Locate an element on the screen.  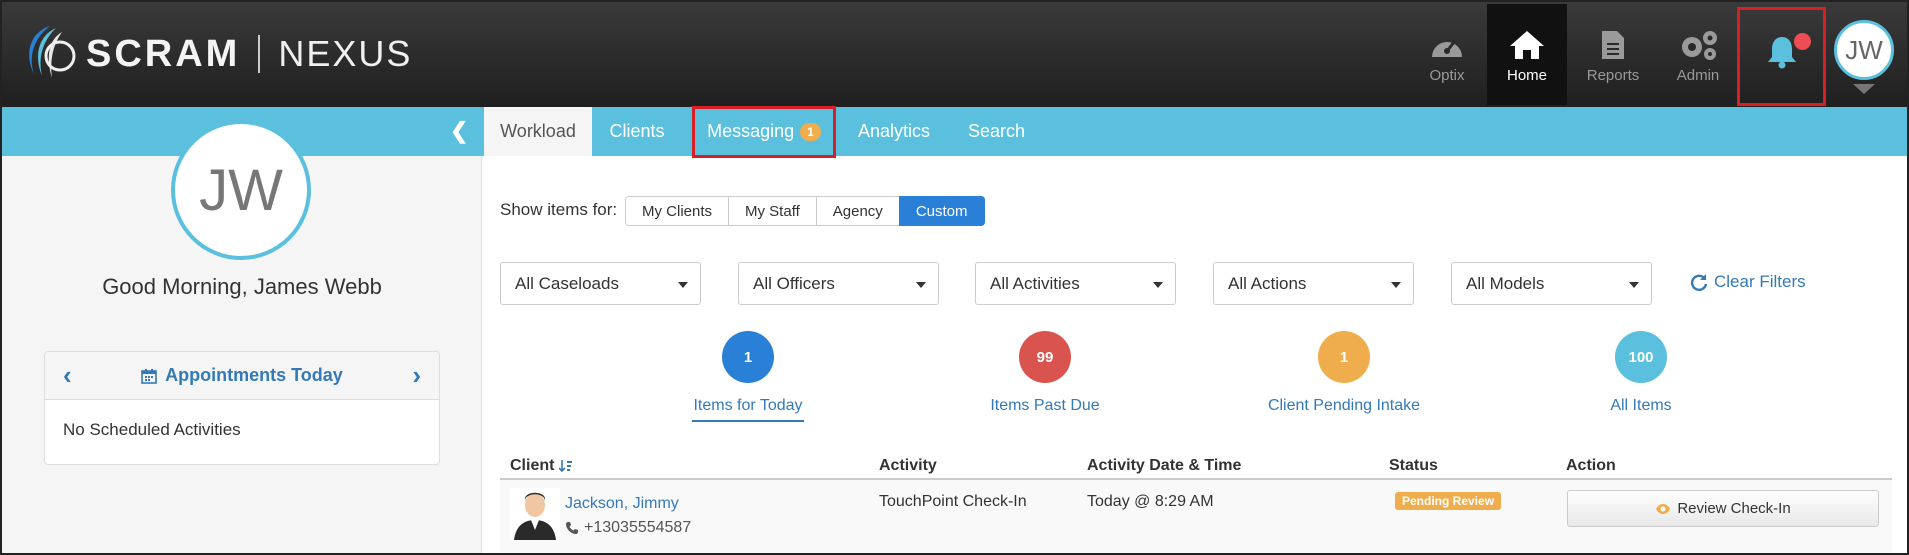
stat-pending-intake: 1 Client Pending Intake is located at coordinates (1344, 373).